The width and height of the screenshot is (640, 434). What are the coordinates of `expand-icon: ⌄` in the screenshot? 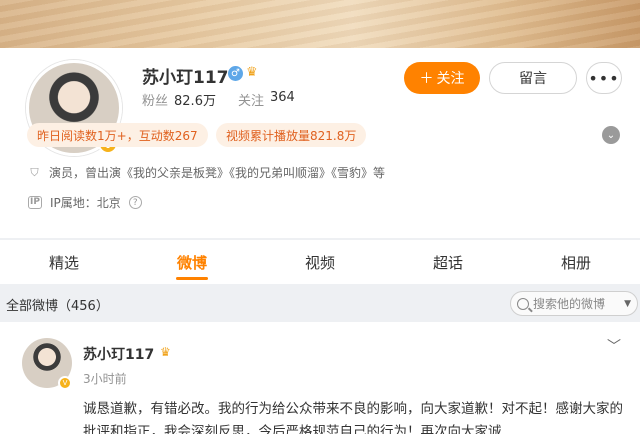 It's located at (611, 135).